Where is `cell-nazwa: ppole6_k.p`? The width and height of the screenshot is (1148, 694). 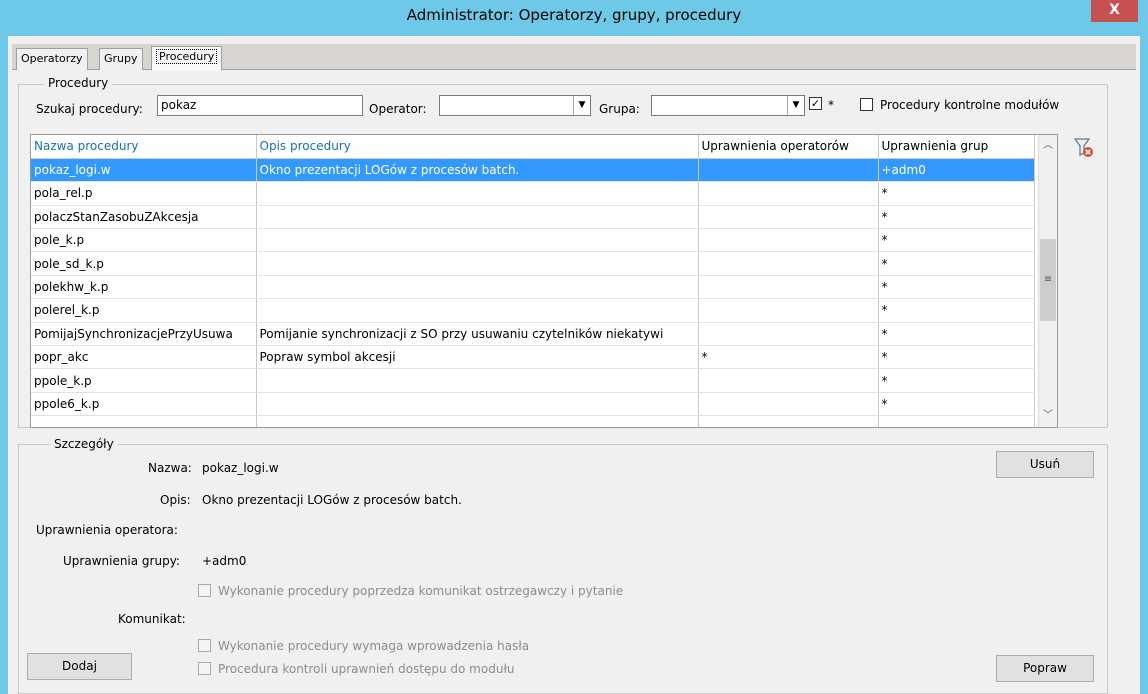
cell-nazwa: ppole6_k.p is located at coordinates (144, 404).